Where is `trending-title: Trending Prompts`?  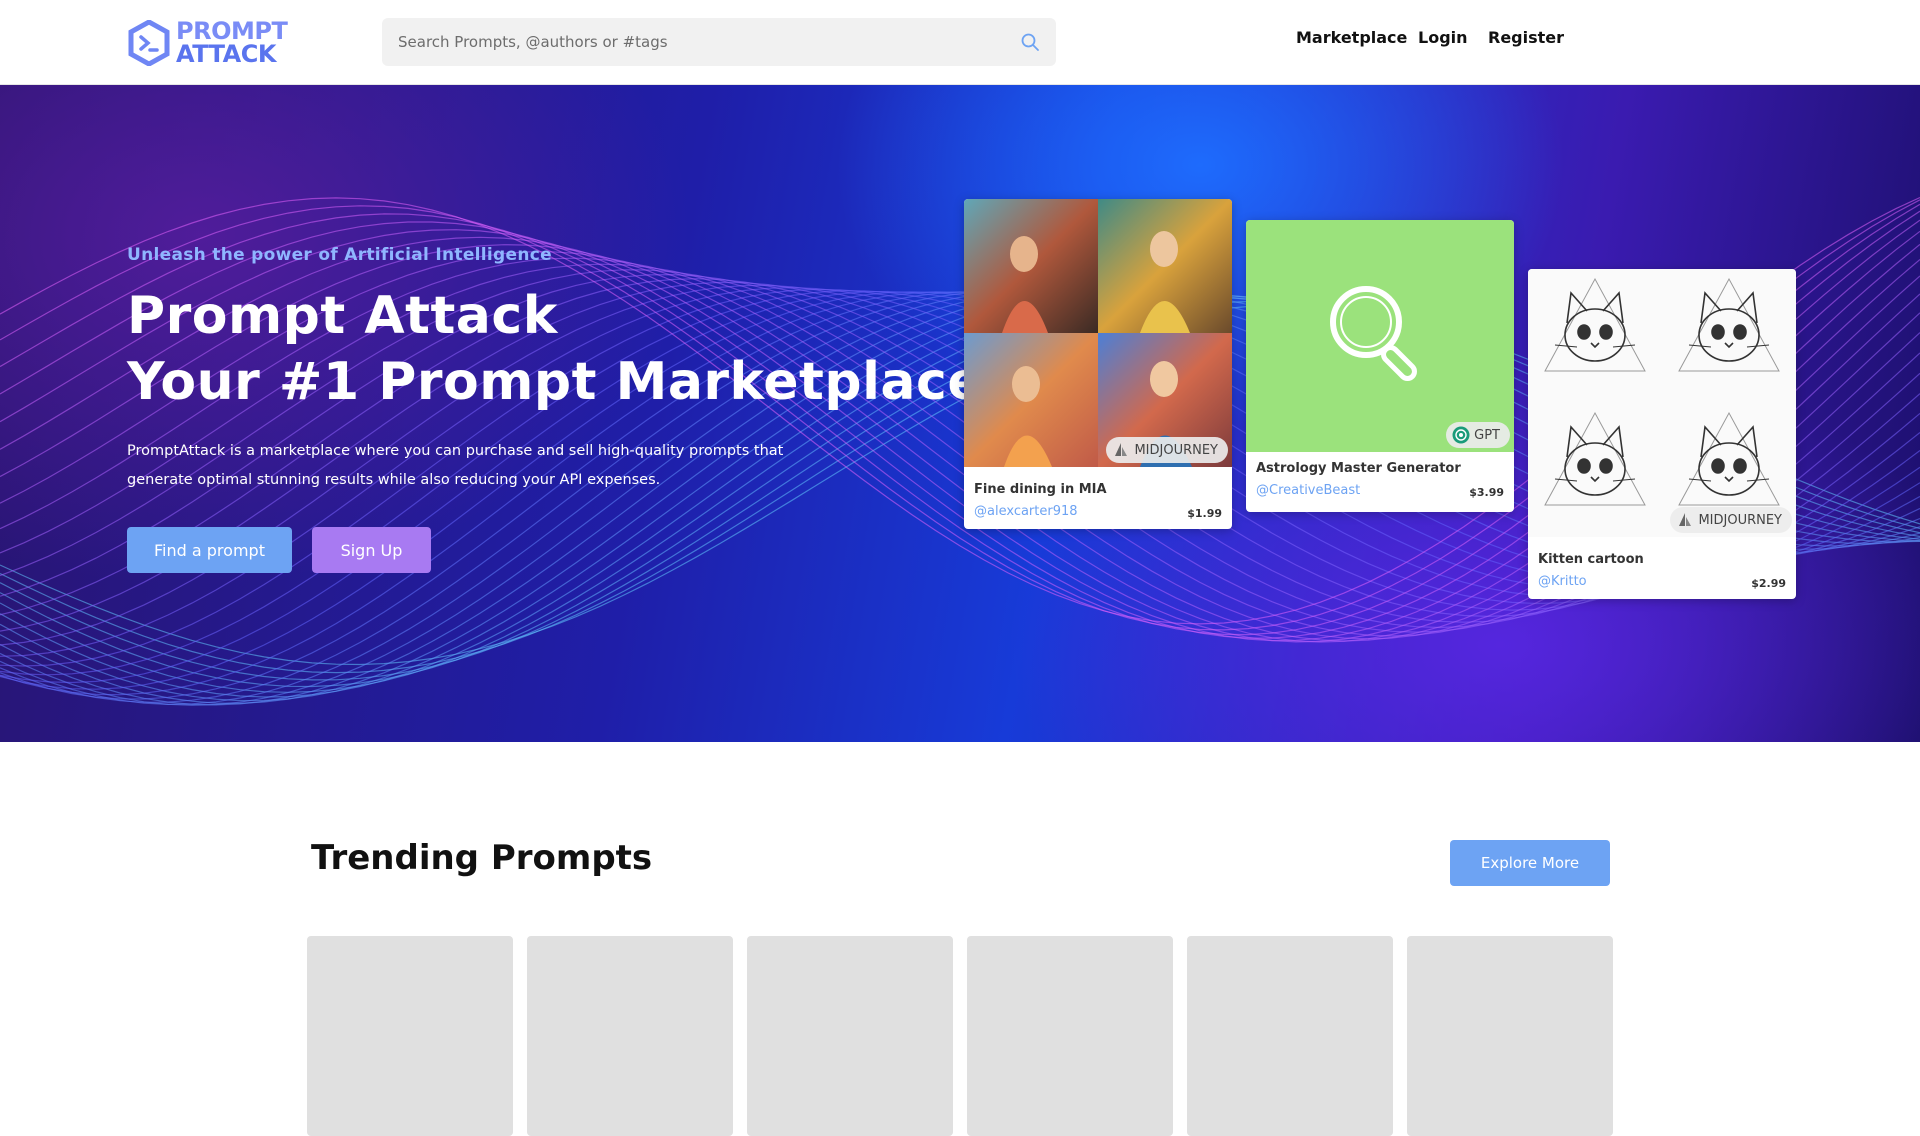
trending-title: Trending Prompts is located at coordinates (482, 858).